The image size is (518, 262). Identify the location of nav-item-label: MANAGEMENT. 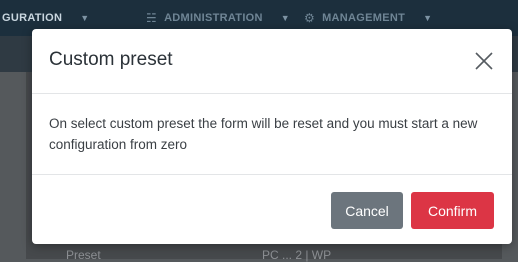
(364, 18).